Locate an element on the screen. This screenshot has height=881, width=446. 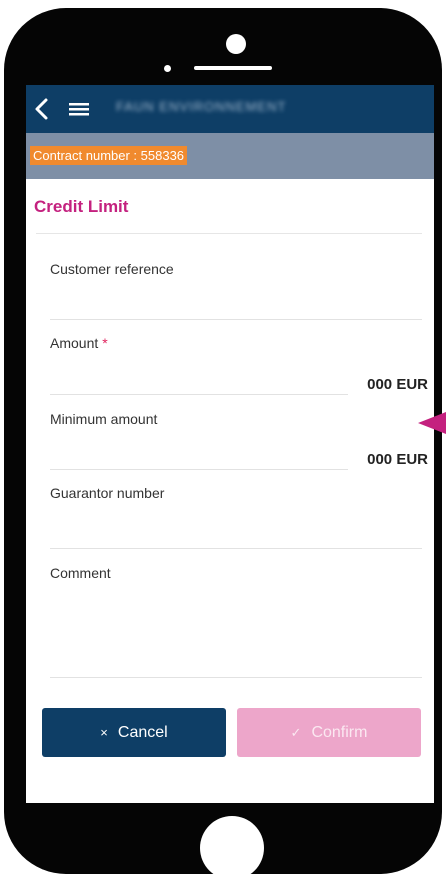
customer-reference-label: Customer reference is located at coordinates (112, 269).